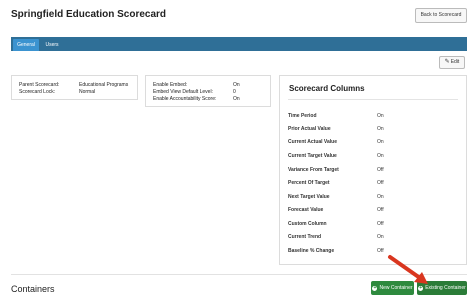 Image resolution: width=474 pixels, height=301 pixels. I want to click on edit-button: ✎Edit, so click(452, 62).